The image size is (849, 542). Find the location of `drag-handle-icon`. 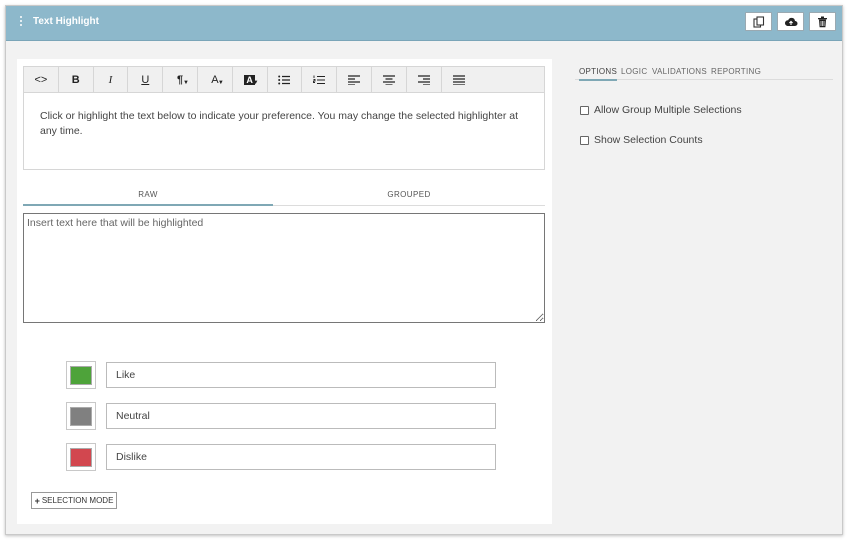

drag-handle-icon is located at coordinates (21, 23).